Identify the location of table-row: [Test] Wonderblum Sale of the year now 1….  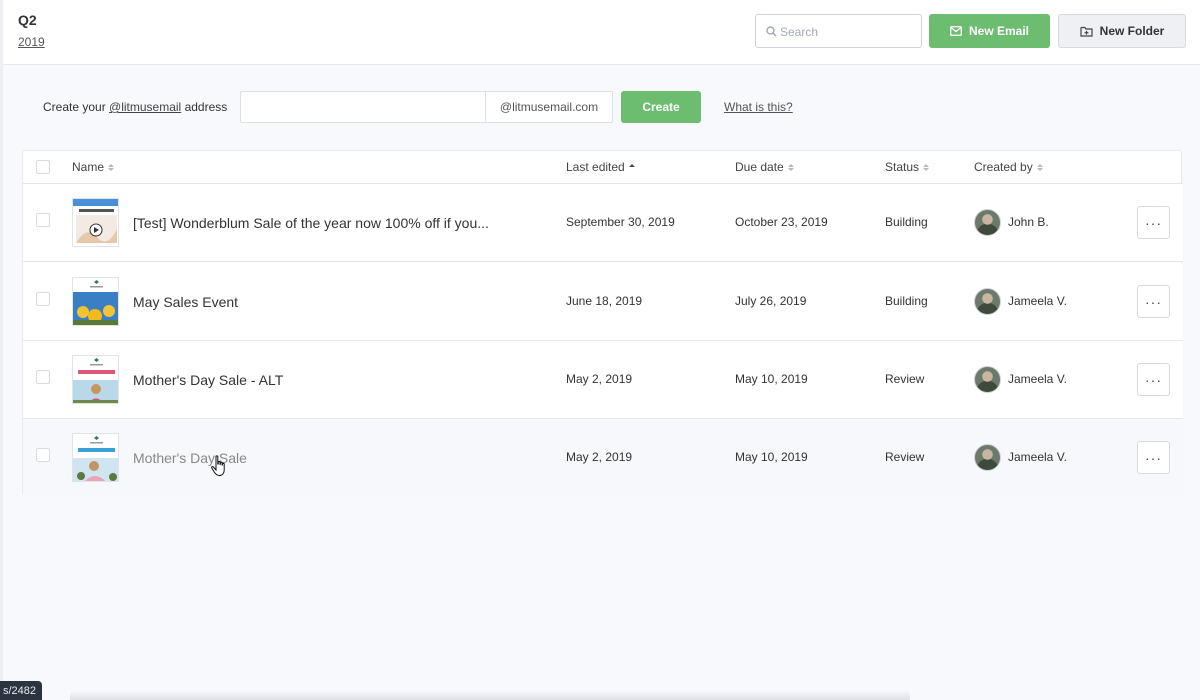
(603, 223).